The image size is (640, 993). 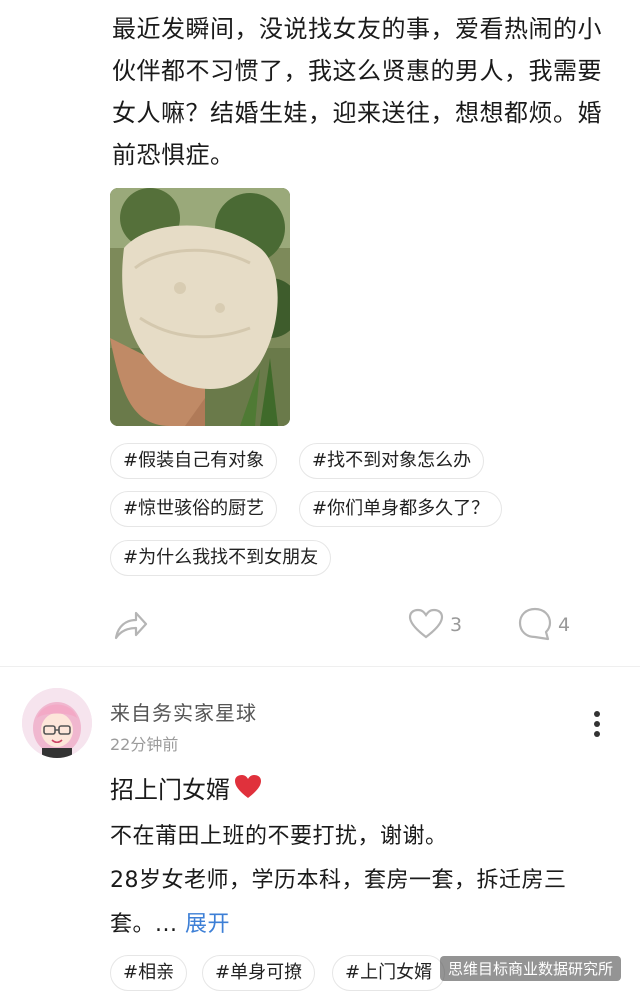 What do you see at coordinates (194, 461) in the screenshot?
I see `post-tag-1: #假装自己有对象` at bounding box center [194, 461].